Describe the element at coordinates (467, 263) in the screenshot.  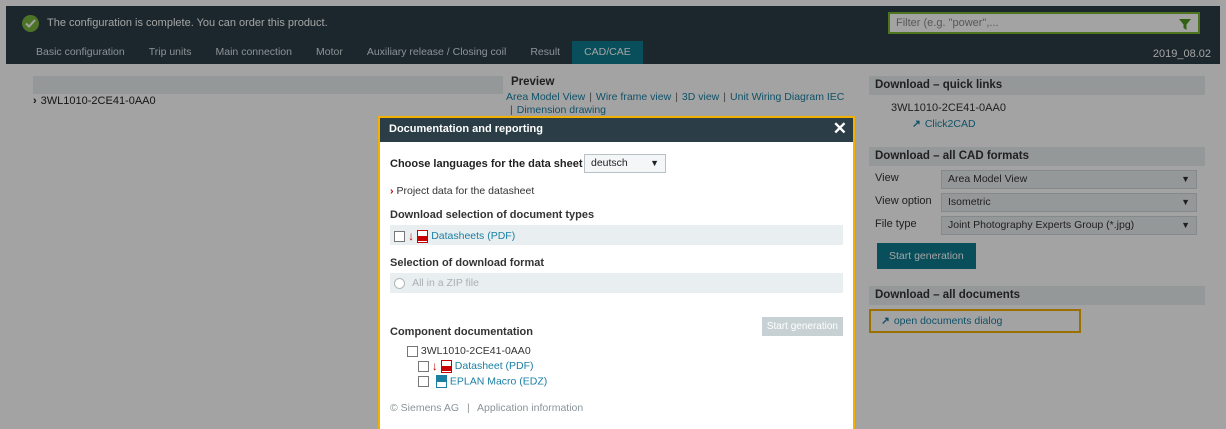
I see `download-format-title: Selection of download format` at that location.